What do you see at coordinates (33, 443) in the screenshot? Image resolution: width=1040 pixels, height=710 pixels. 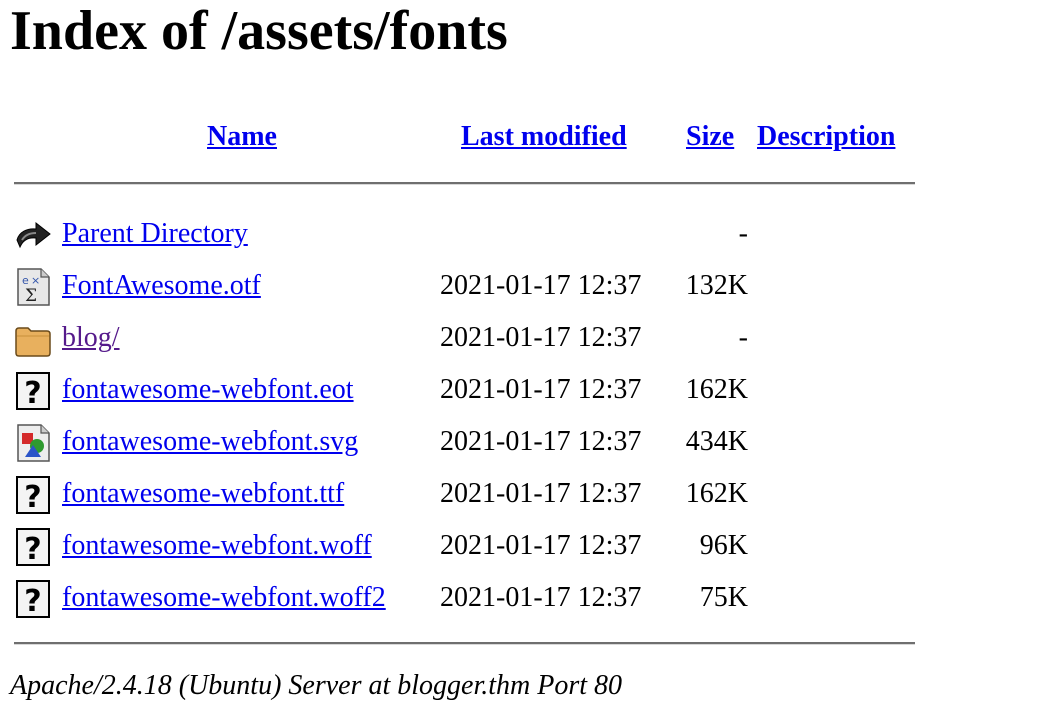 I see `image-file-icon` at bounding box center [33, 443].